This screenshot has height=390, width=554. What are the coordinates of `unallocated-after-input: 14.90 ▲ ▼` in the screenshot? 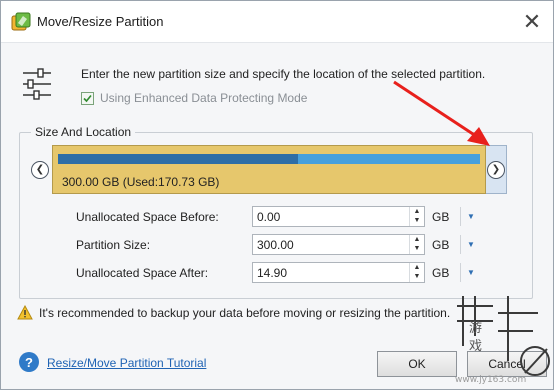 It's located at (338, 272).